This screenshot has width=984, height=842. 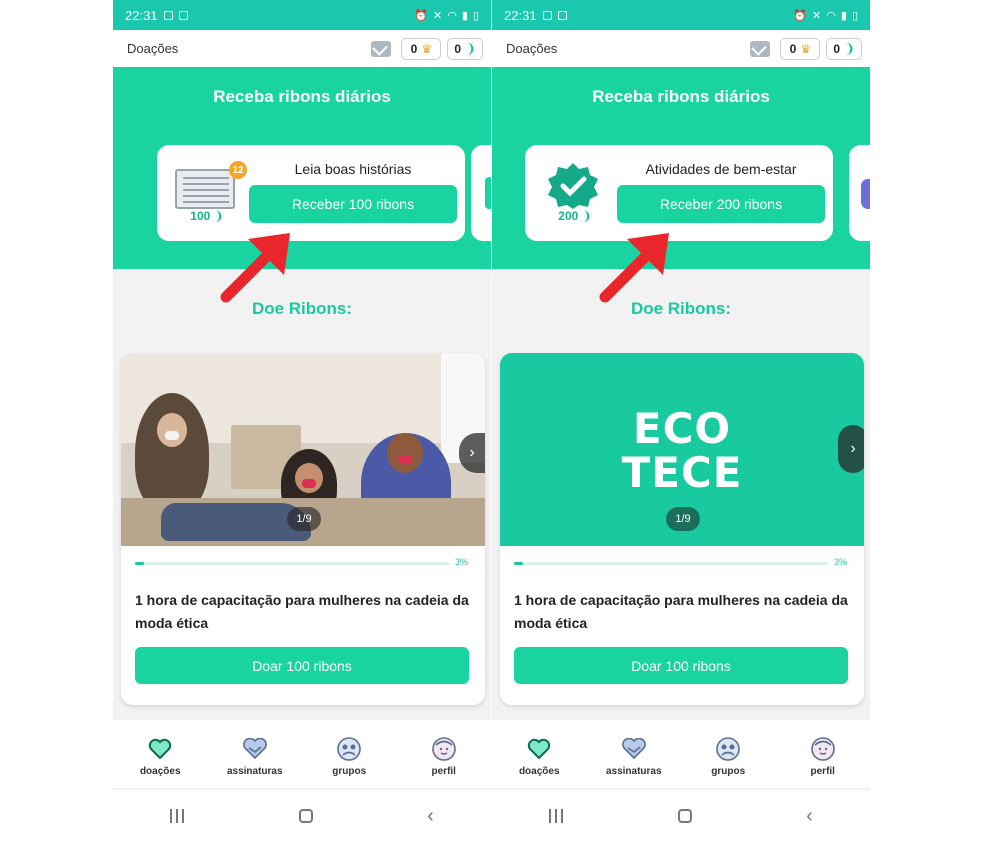 What do you see at coordinates (854, 15) in the screenshot?
I see `battery-icon: ▯` at bounding box center [854, 15].